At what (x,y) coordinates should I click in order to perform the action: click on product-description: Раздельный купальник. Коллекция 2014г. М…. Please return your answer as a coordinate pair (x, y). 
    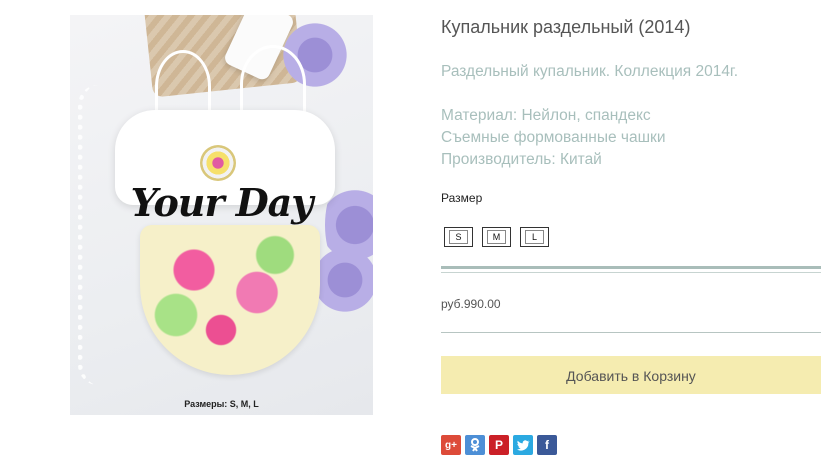
    Looking at the image, I should click on (589, 116).